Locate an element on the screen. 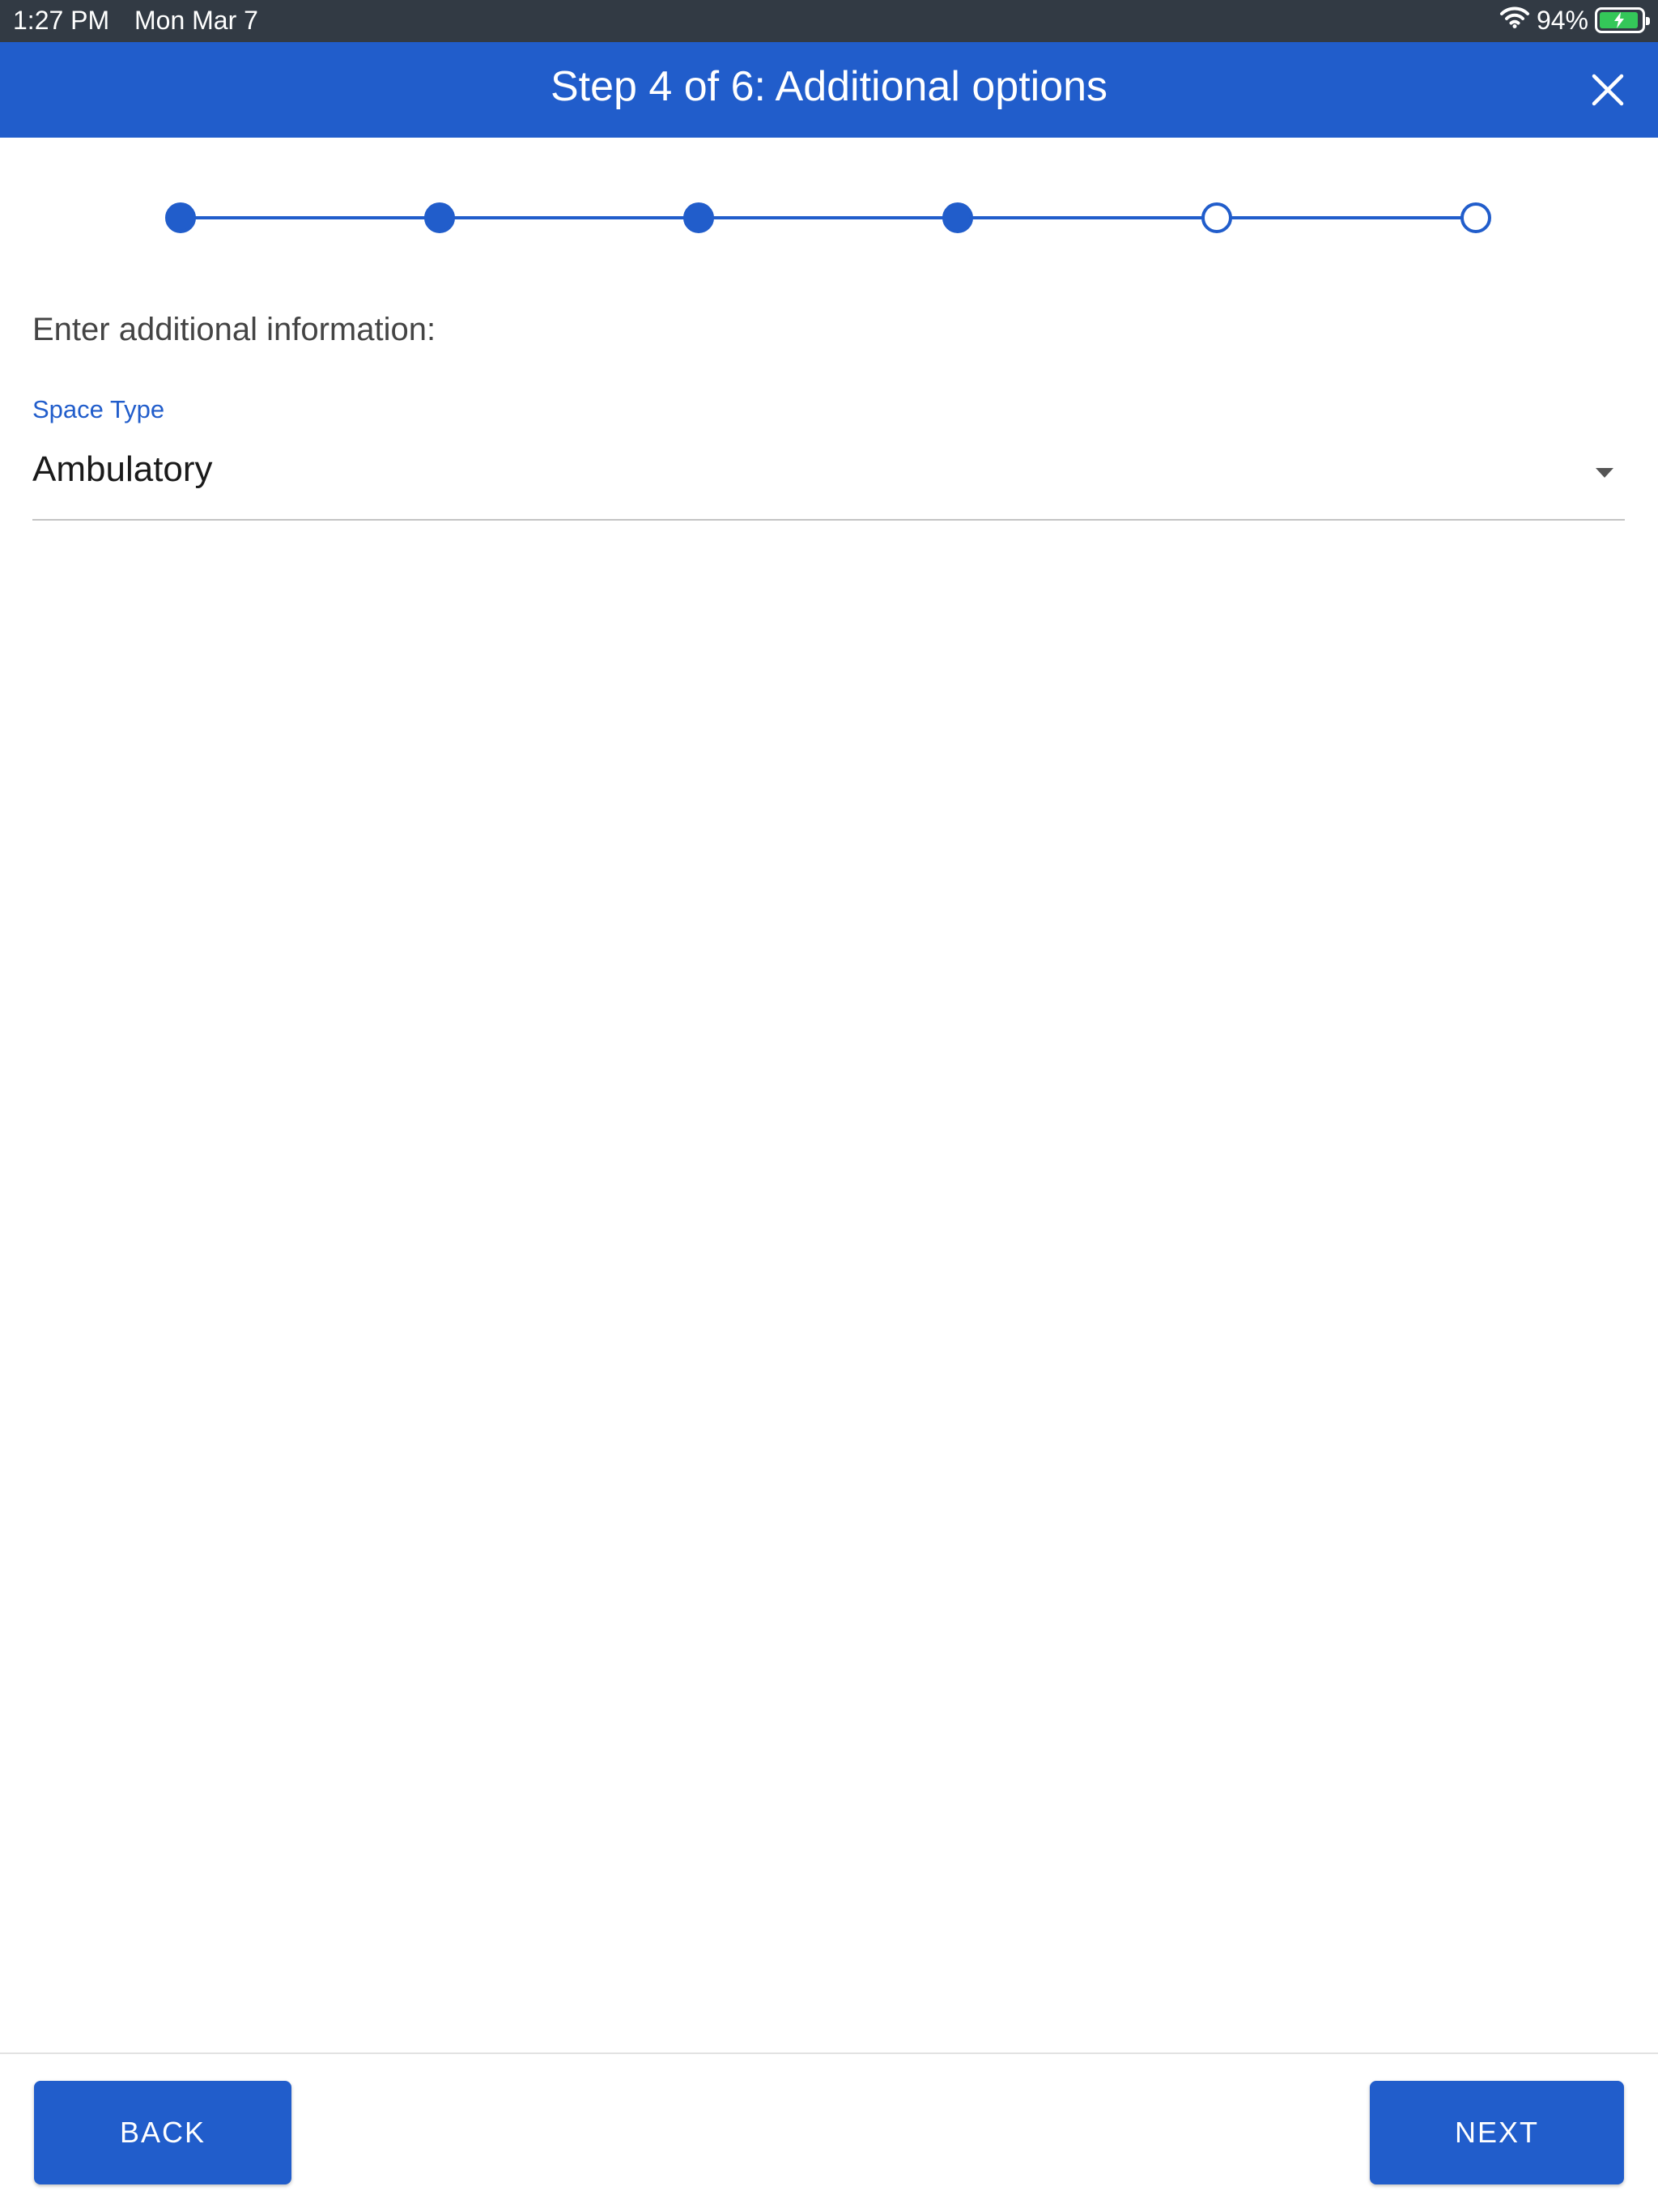 This screenshot has height=2212, width=1658. wifi-icon is located at coordinates (1514, 21).